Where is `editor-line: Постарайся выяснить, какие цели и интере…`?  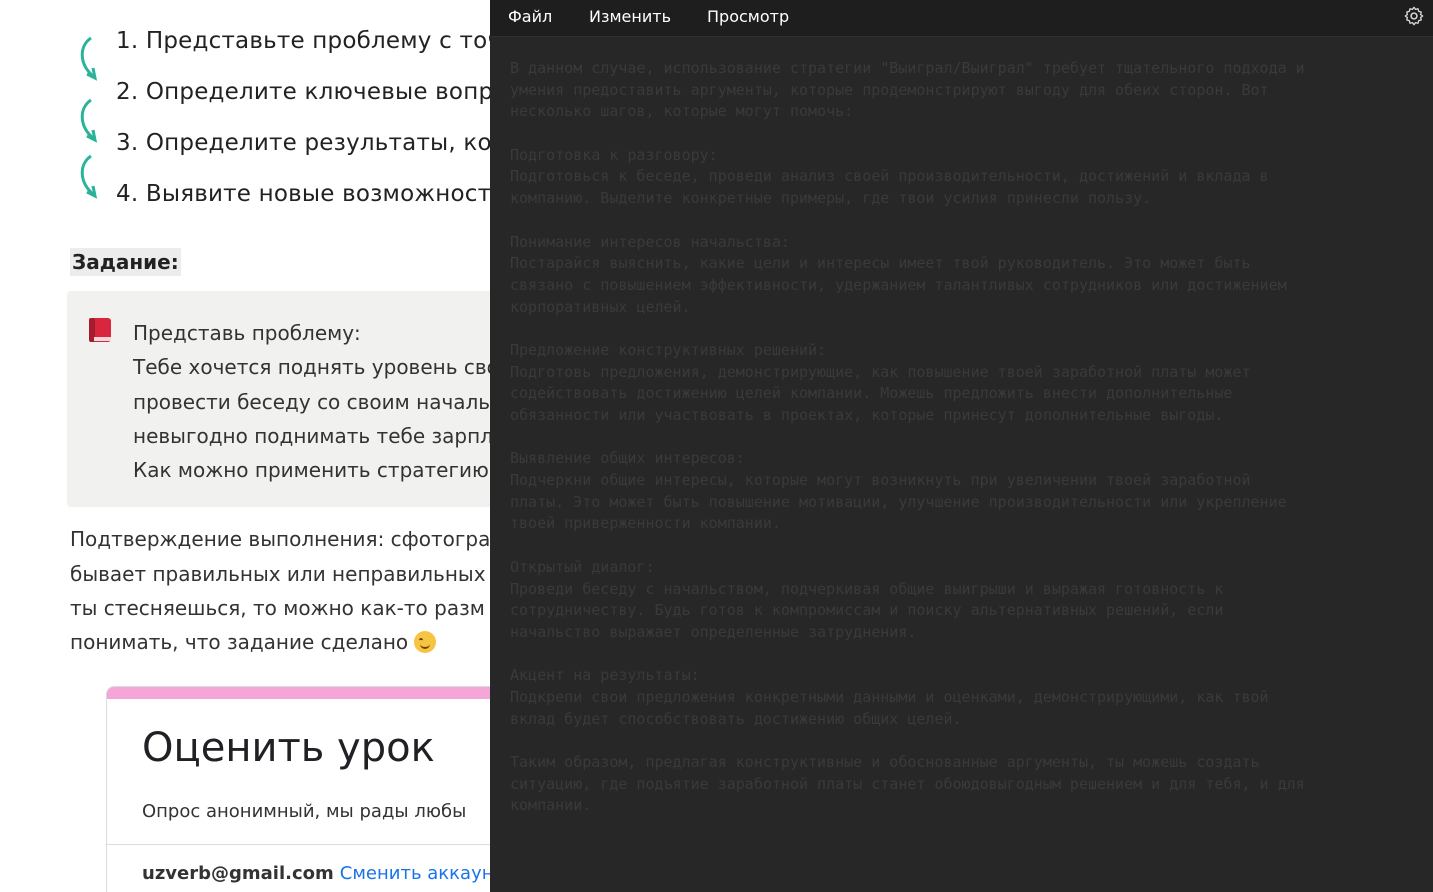 editor-line: Постарайся выяснить, какие цели и интере… is located at coordinates (880, 263).